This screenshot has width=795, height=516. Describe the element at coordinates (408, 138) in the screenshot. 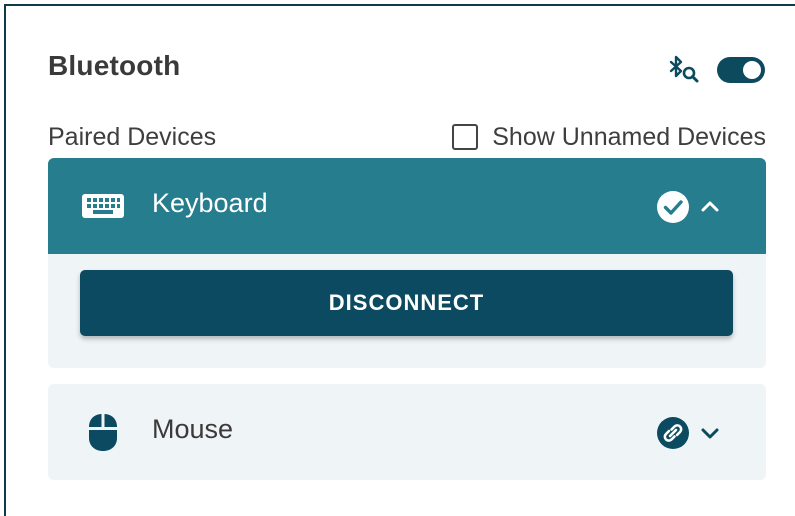

I see `paired-devices-header: Paired Devices Show Unnamed Devices` at that location.